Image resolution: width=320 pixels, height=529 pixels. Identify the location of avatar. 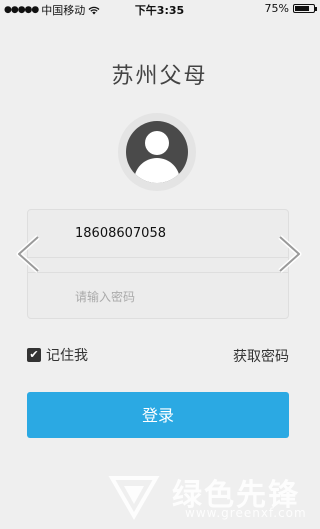
(157, 152).